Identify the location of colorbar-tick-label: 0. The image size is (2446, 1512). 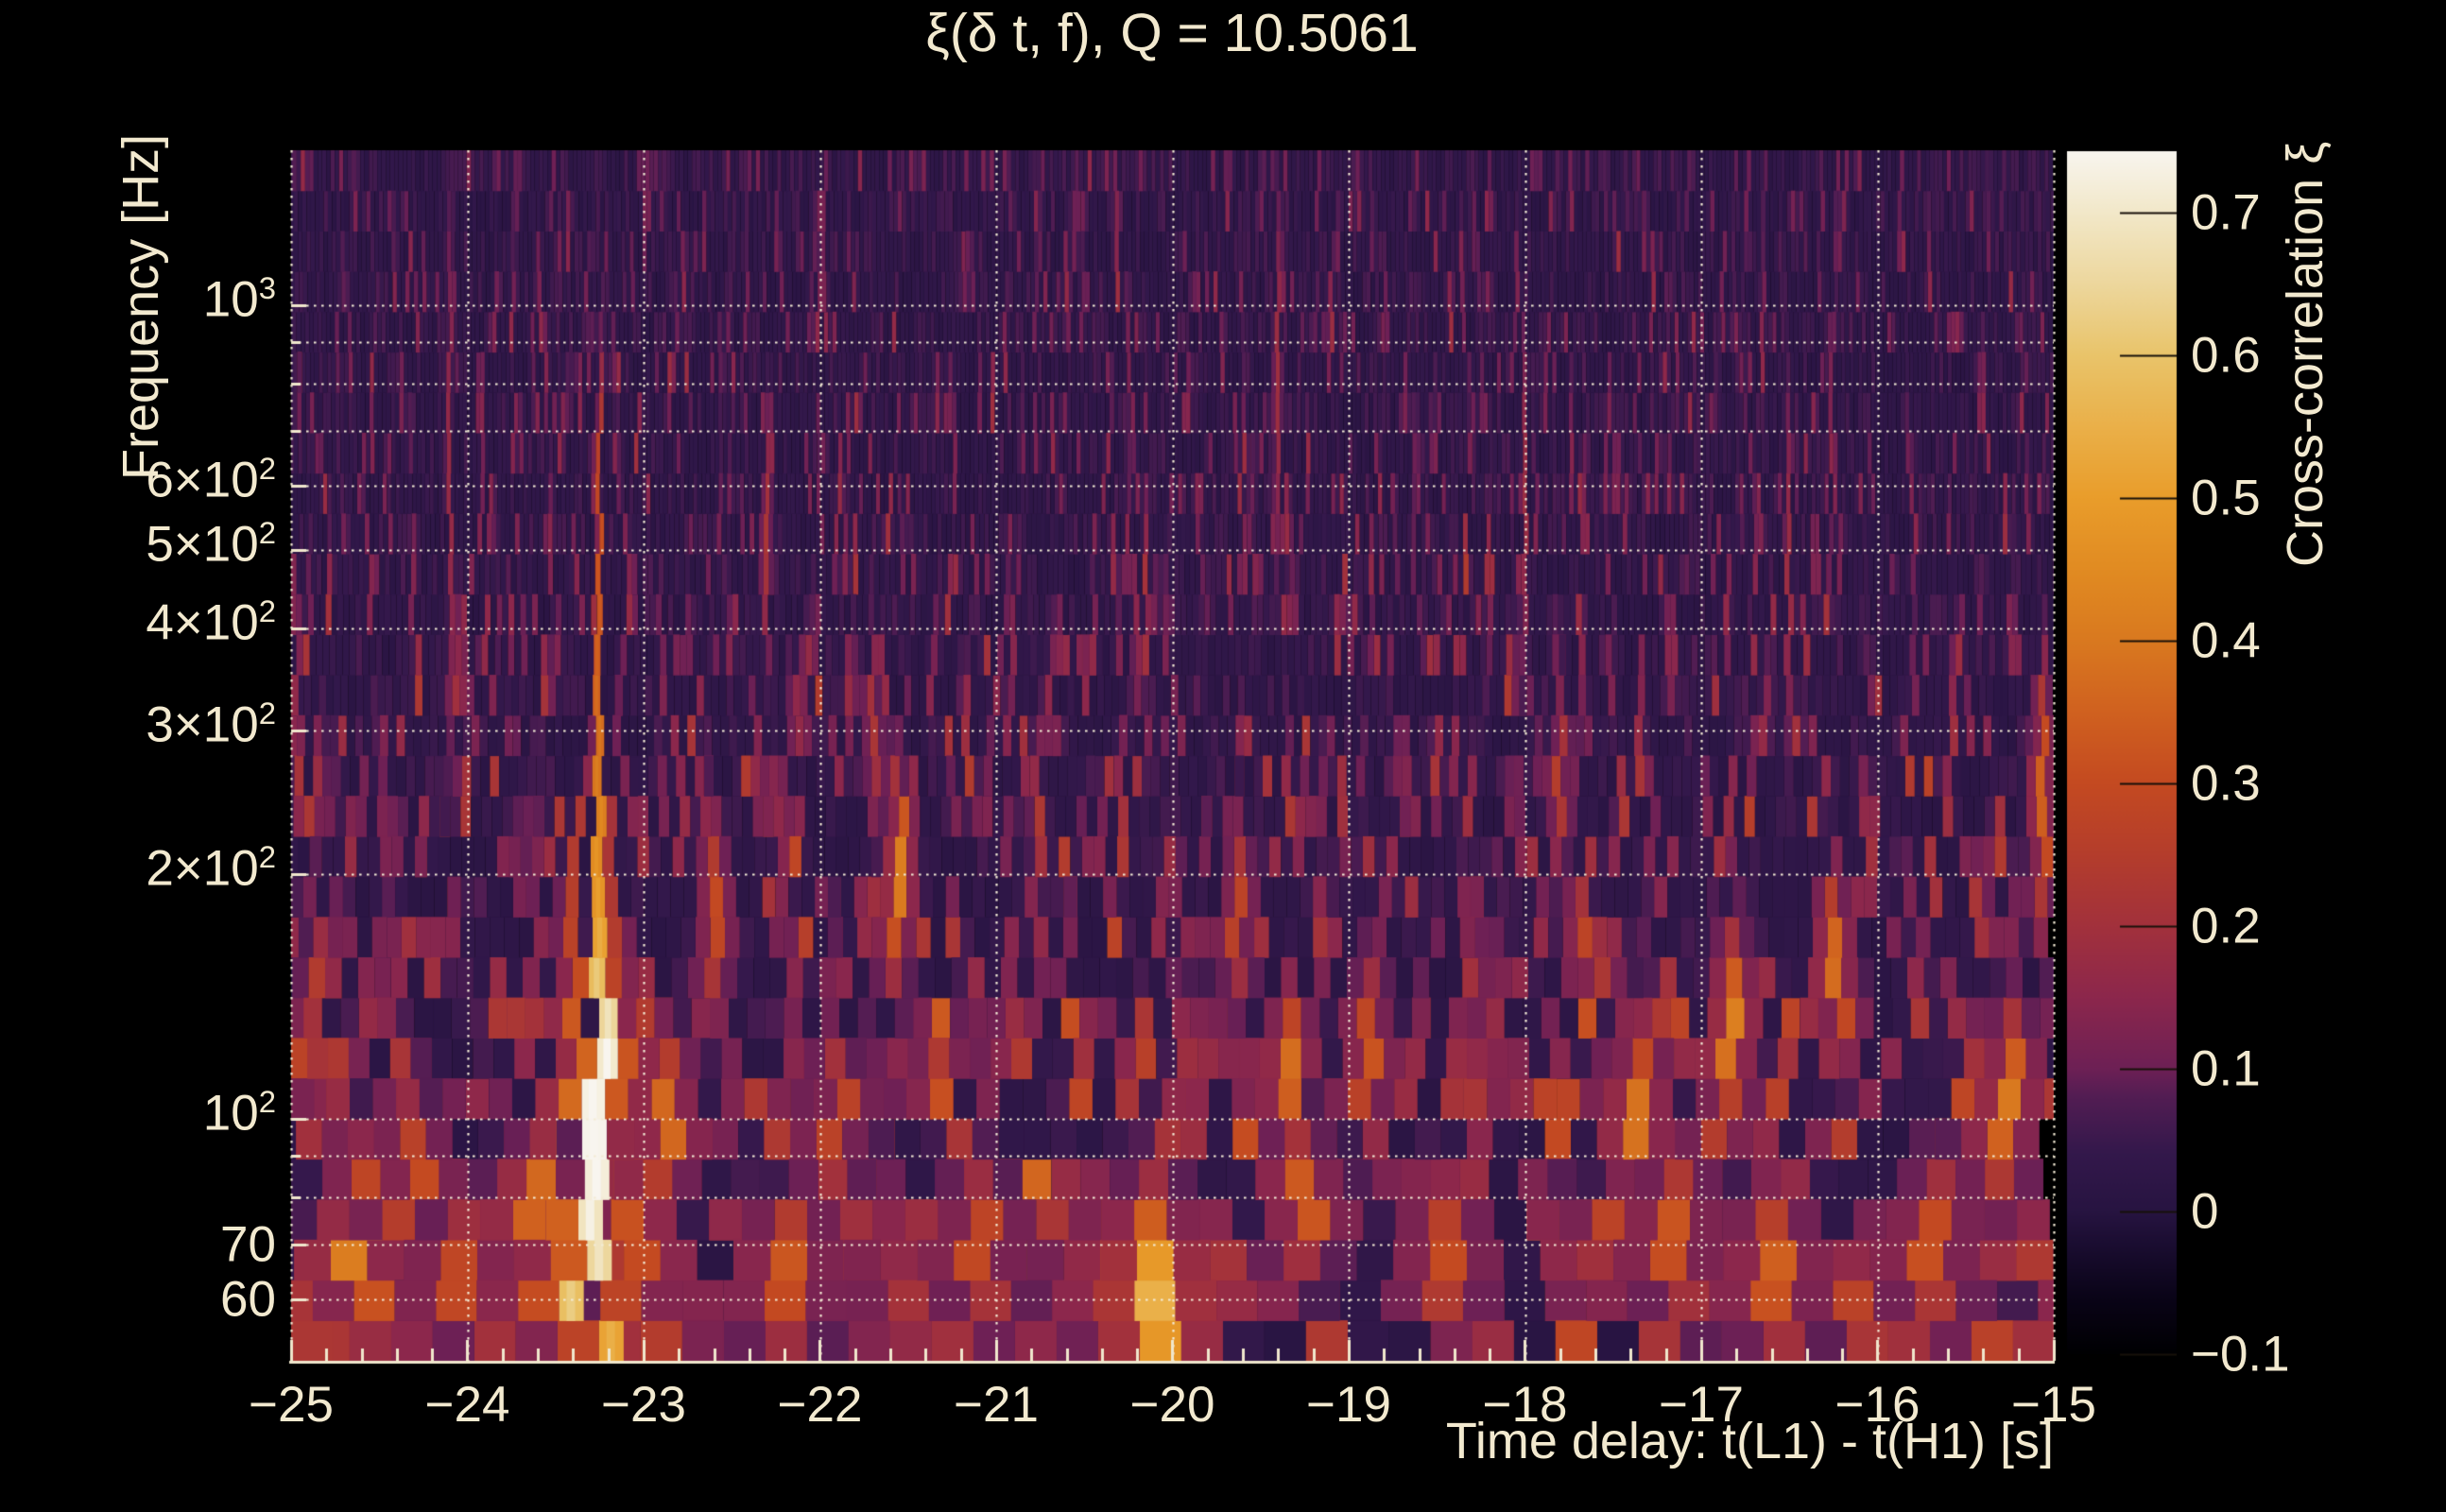
(2205, 1211).